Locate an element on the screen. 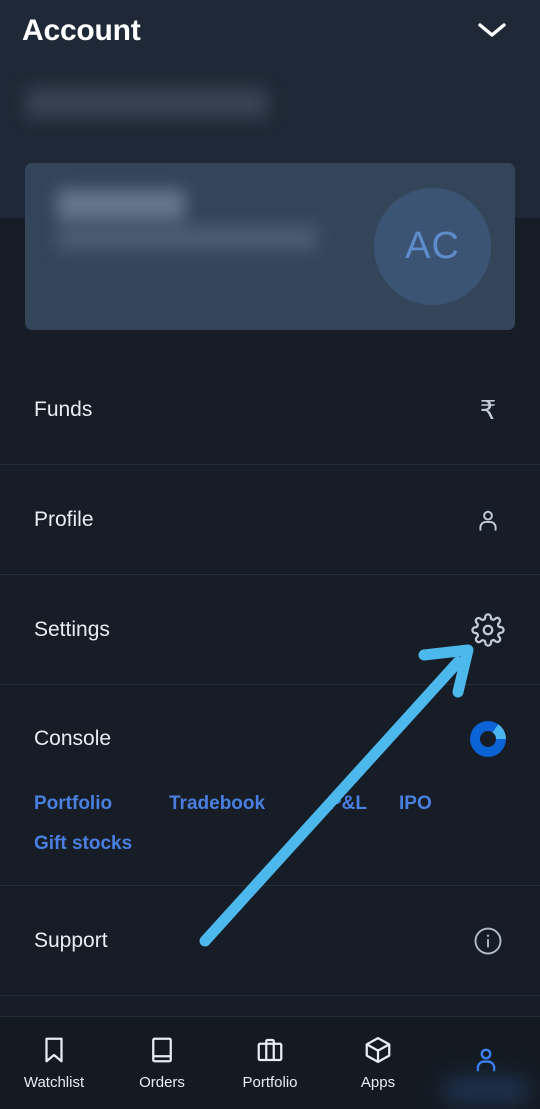 Image resolution: width=540 pixels, height=1109 pixels. page-title: Account is located at coordinates (81, 30).